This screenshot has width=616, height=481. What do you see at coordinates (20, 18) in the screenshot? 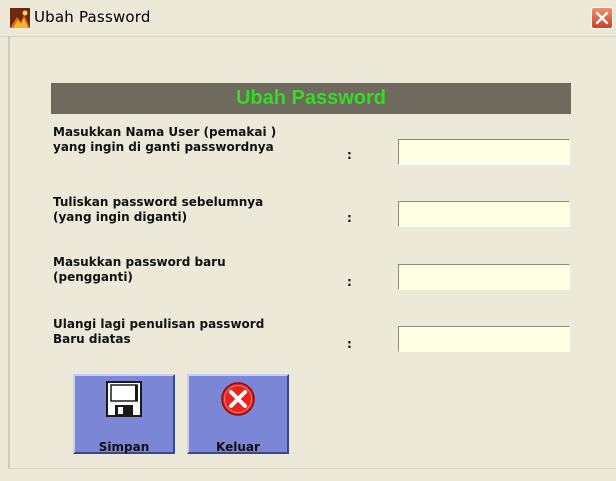
I see `app-icon` at bounding box center [20, 18].